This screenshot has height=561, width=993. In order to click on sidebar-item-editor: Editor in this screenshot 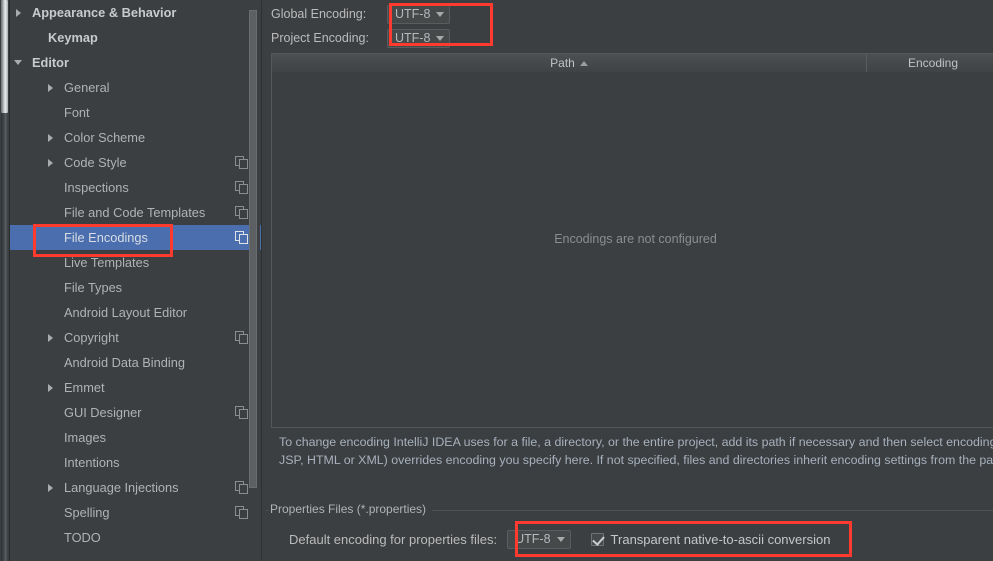, I will do `click(136, 62)`.